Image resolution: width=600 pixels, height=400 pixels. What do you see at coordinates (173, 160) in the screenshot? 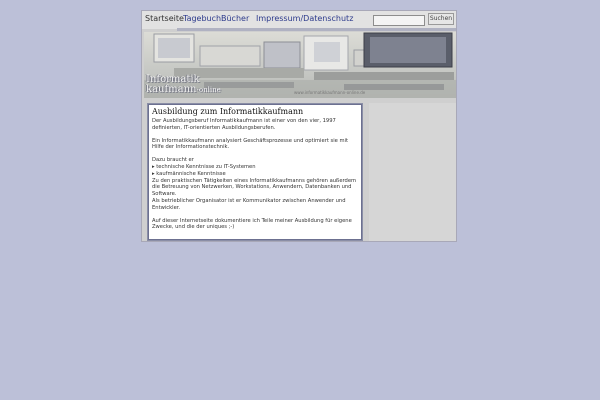
I see `requirements-intro: Dazu braucht er` at bounding box center [173, 160].